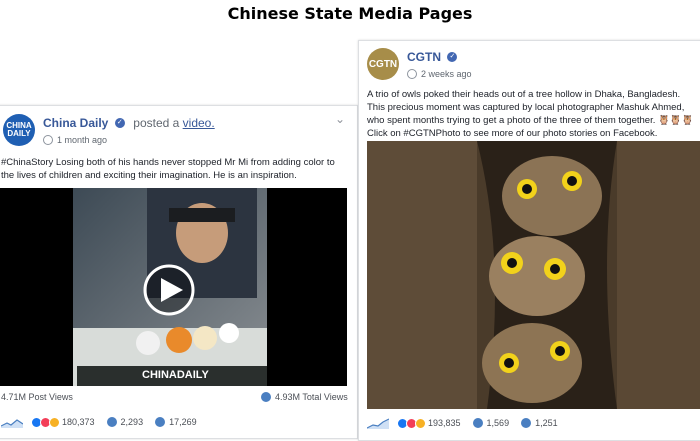  I want to click on page-name-link: CGTN, so click(424, 57).